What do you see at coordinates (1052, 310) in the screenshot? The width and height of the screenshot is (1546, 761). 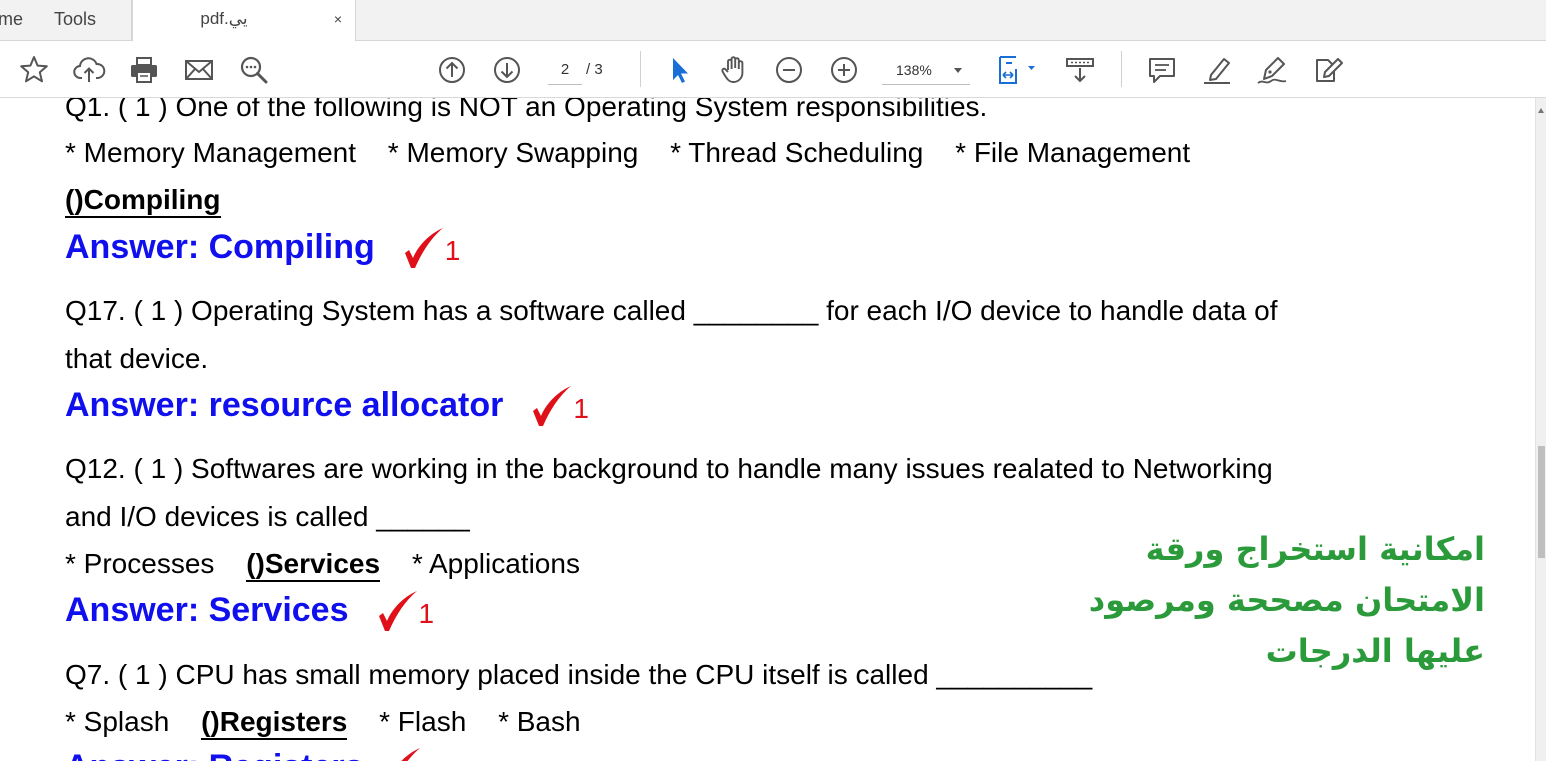 I see `q17-question-text-b: for each I/O device to handle data of` at bounding box center [1052, 310].